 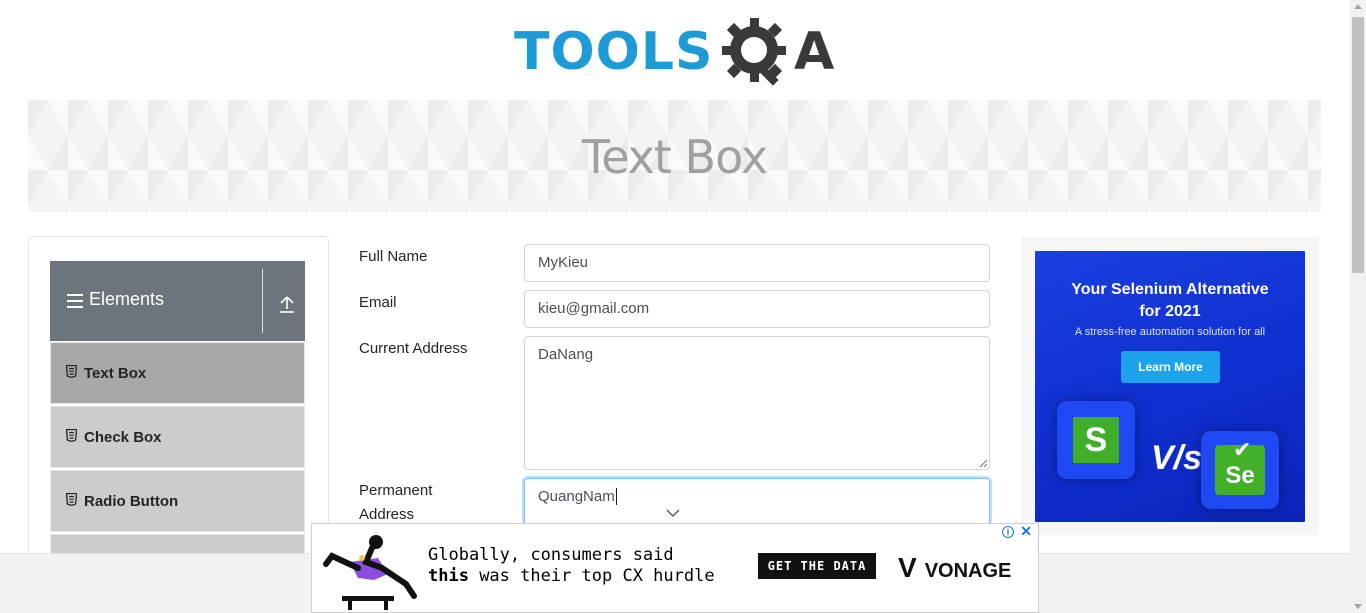 I want to click on hurdle-runner-illustration, so click(x=370, y=572).